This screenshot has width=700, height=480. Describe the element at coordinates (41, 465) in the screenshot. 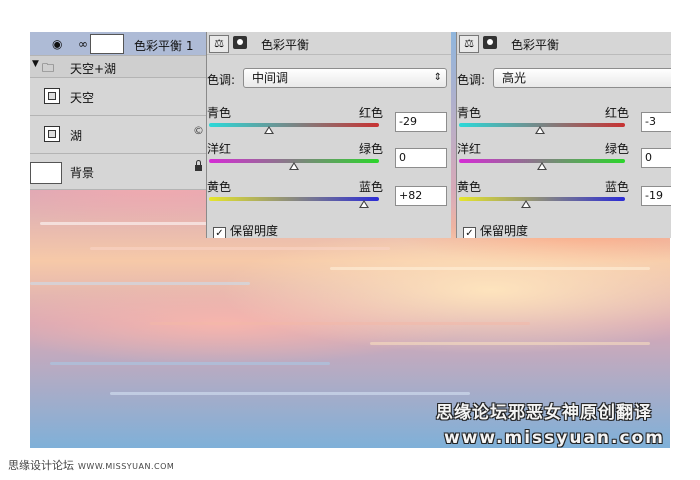

I see `footer-site-name: 思缘设计论坛` at that location.